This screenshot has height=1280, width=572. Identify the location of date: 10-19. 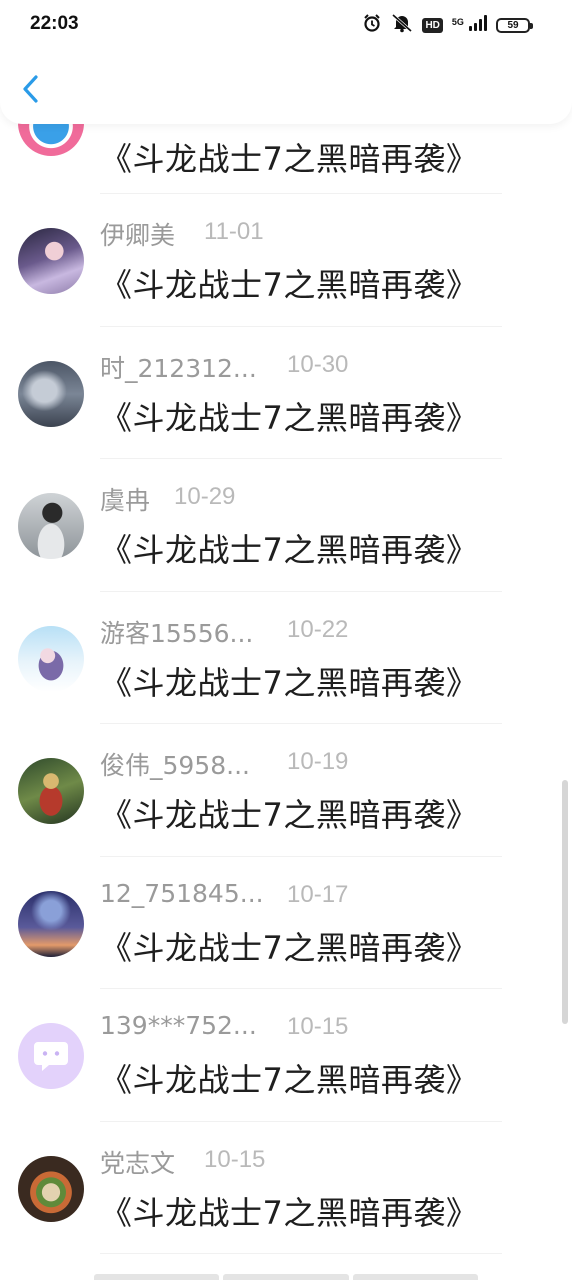
(318, 761).